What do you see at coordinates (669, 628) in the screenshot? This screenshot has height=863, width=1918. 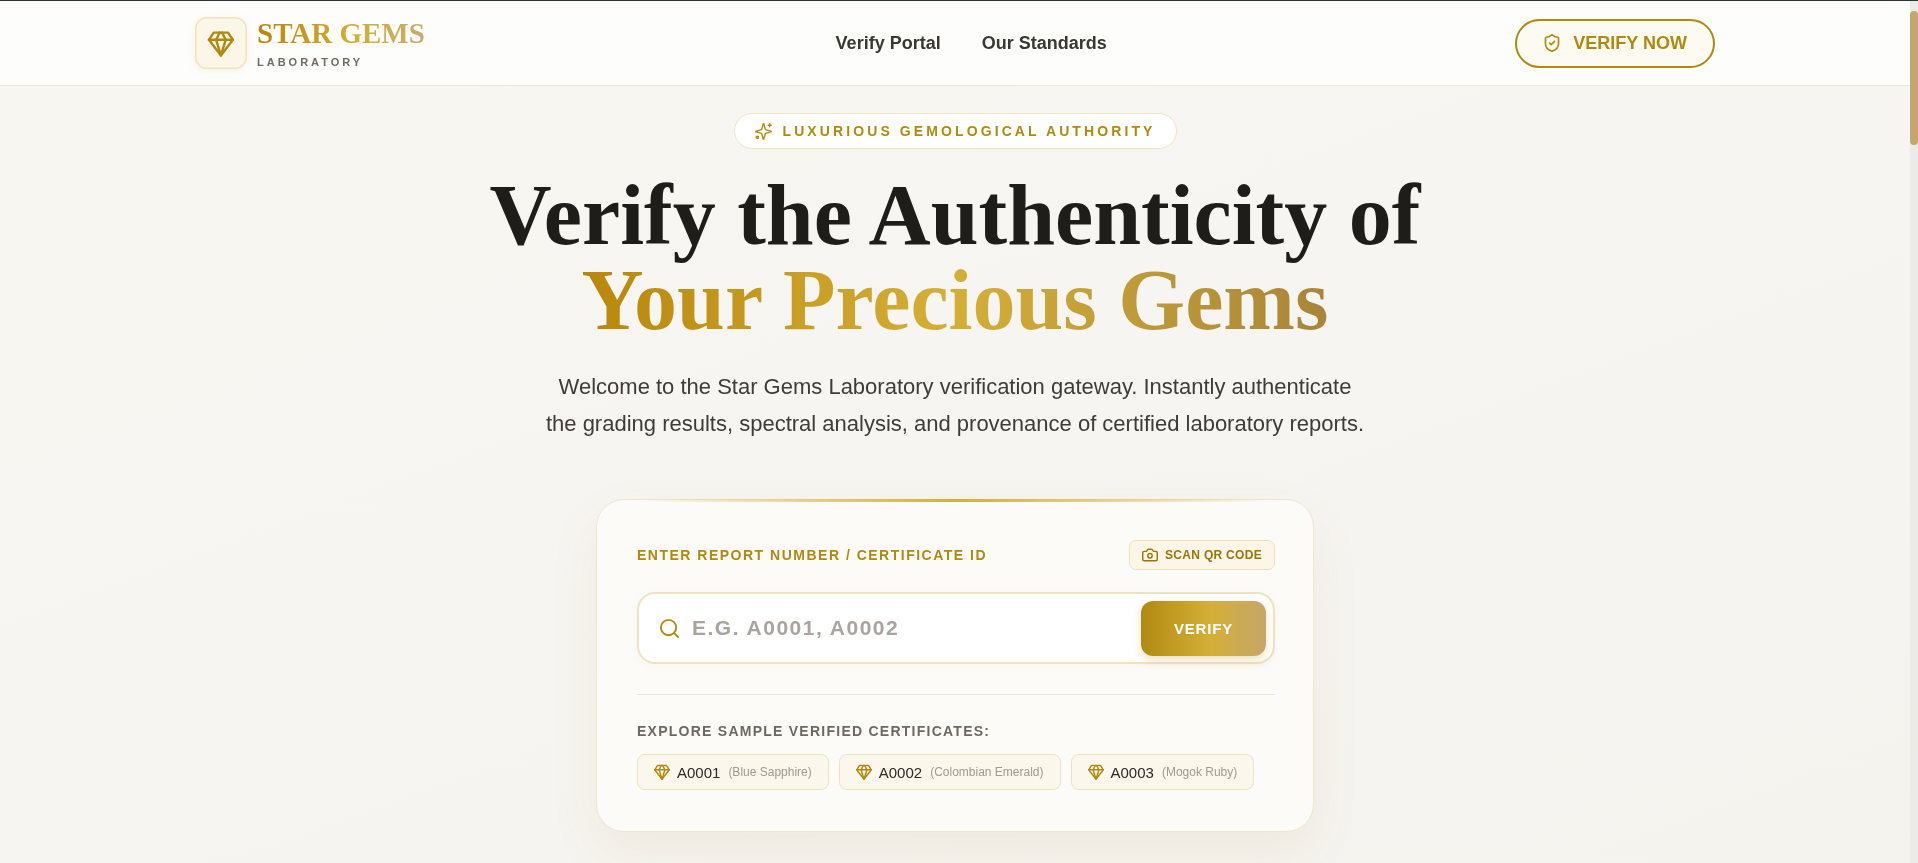 I see `search-icon` at bounding box center [669, 628].